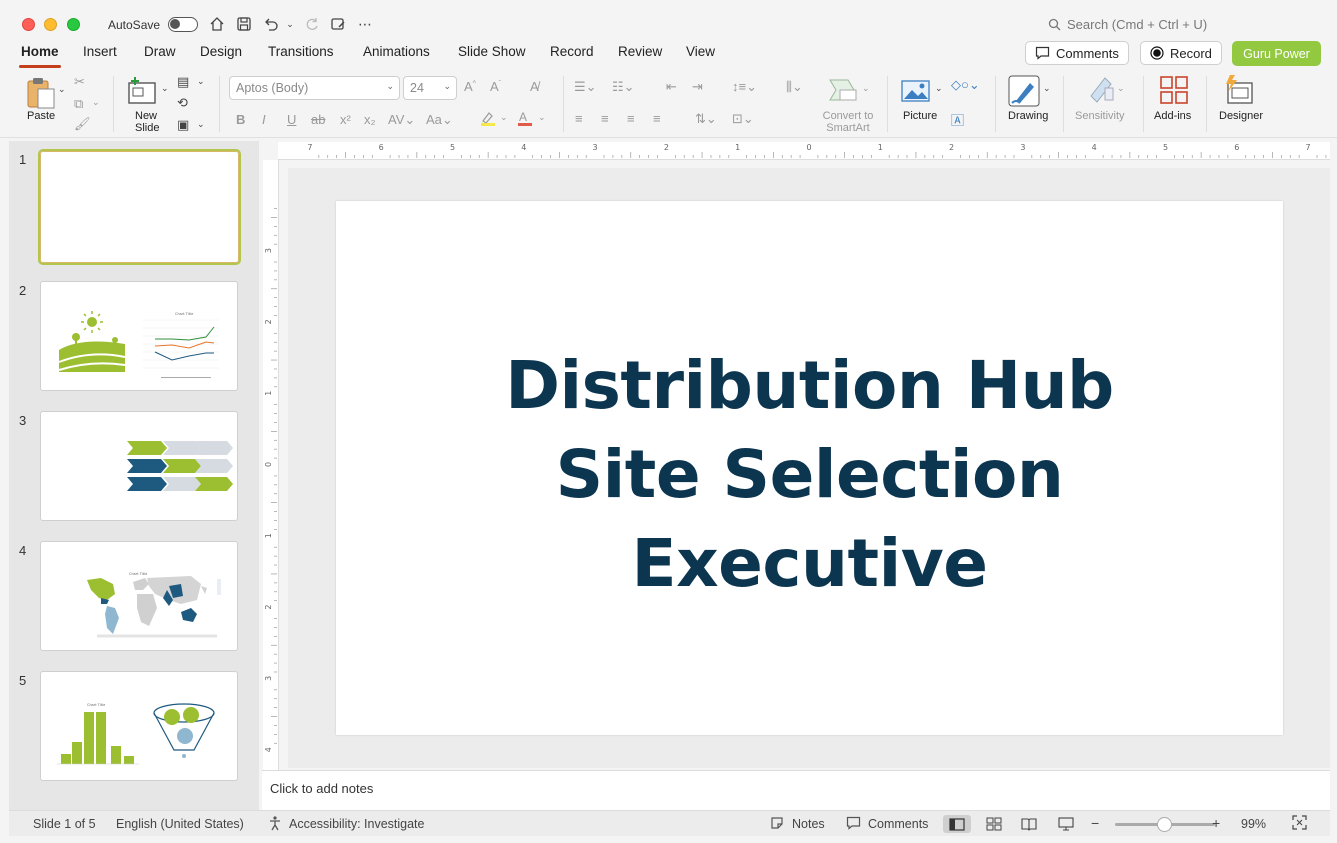 The height and width of the screenshot is (843, 1337). Describe the element at coordinates (264, 119) in the screenshot. I see `italic-icon: I` at that location.